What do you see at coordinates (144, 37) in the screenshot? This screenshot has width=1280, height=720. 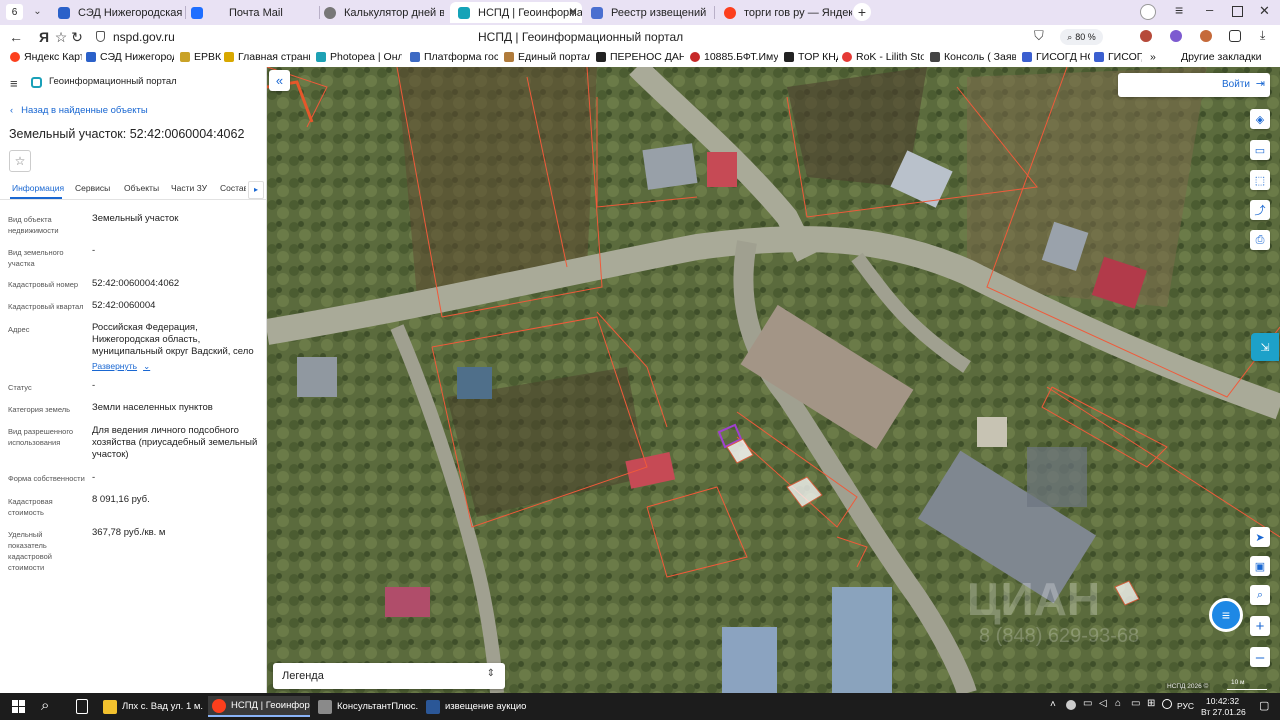 I see `url-field: nspd.gov.ru` at bounding box center [144, 37].